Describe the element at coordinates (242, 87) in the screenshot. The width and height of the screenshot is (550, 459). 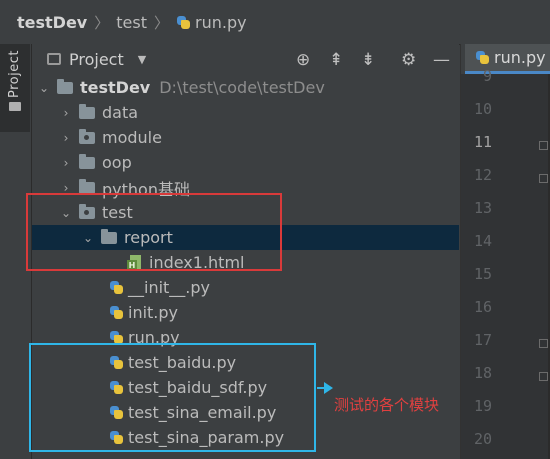
I see `project-path: D:\test\code\testDev` at that location.